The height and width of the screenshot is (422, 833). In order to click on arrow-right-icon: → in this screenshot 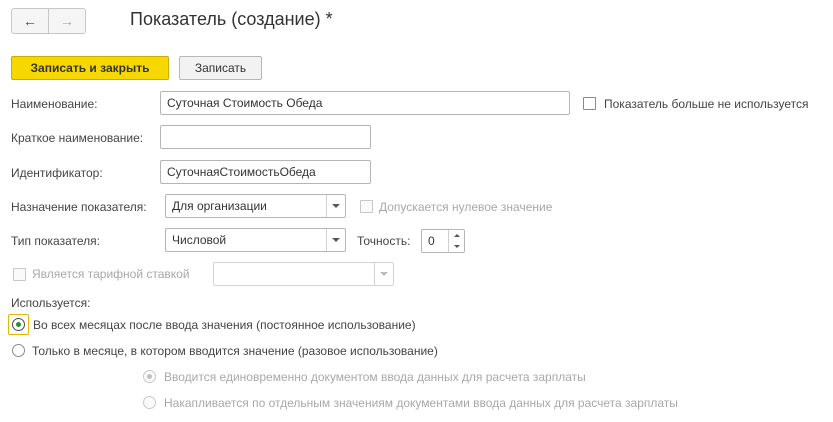, I will do `click(67, 21)`.